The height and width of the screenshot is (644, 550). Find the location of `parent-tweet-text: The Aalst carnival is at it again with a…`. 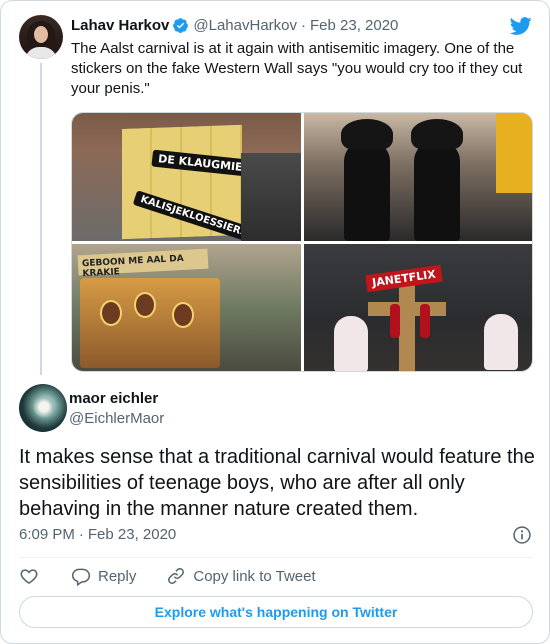

parent-tweet-text: The Aalst carnival is at it again with a… is located at coordinates (297, 68).